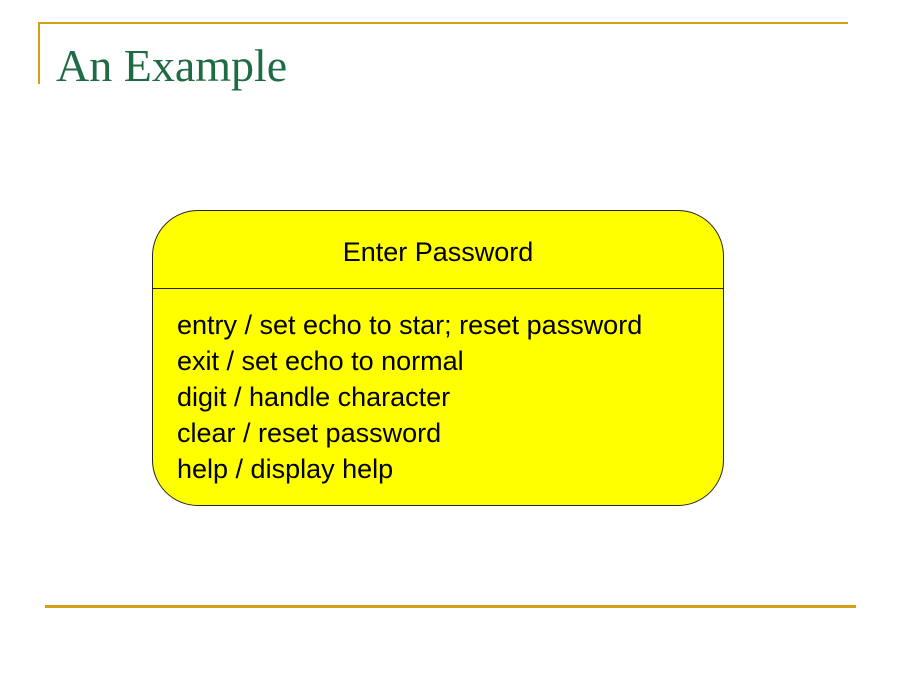 This screenshot has height=675, width=900. Describe the element at coordinates (314, 397) in the screenshot. I see `state-action-digit: digit / handle character` at that location.